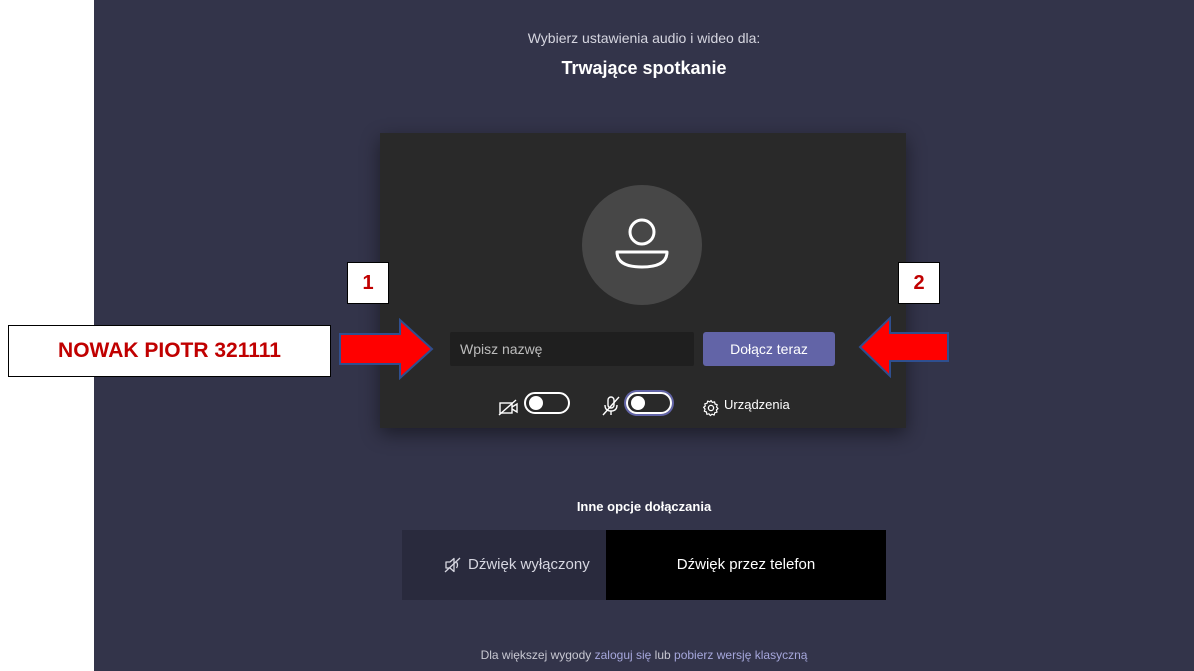 Image resolution: width=1194 pixels, height=671 pixels. Describe the element at coordinates (711, 408) in the screenshot. I see `gear-icon` at that location.